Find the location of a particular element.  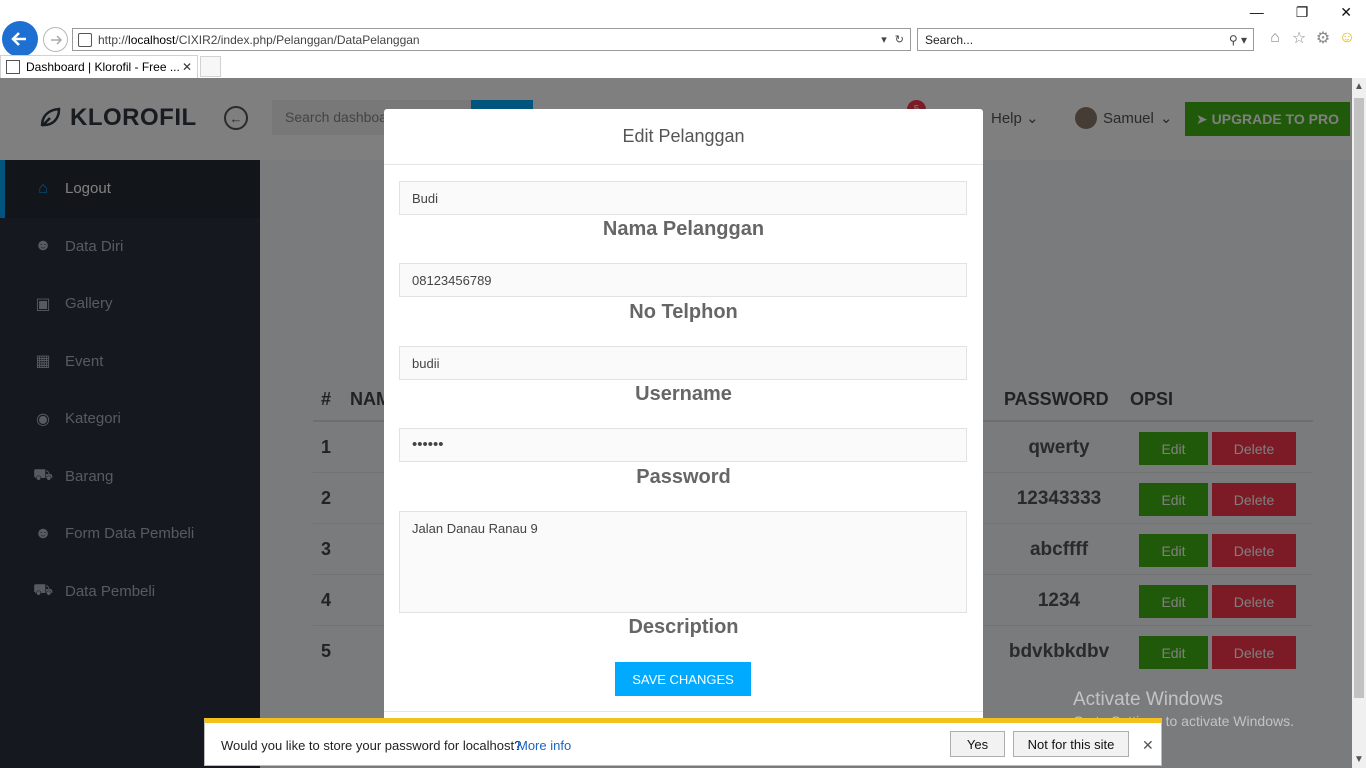

password-label: Password is located at coordinates (683, 477).